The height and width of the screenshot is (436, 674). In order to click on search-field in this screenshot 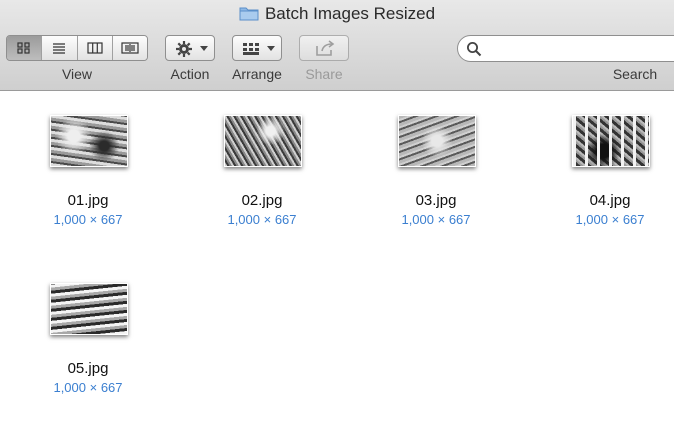, I will do `click(565, 48)`.